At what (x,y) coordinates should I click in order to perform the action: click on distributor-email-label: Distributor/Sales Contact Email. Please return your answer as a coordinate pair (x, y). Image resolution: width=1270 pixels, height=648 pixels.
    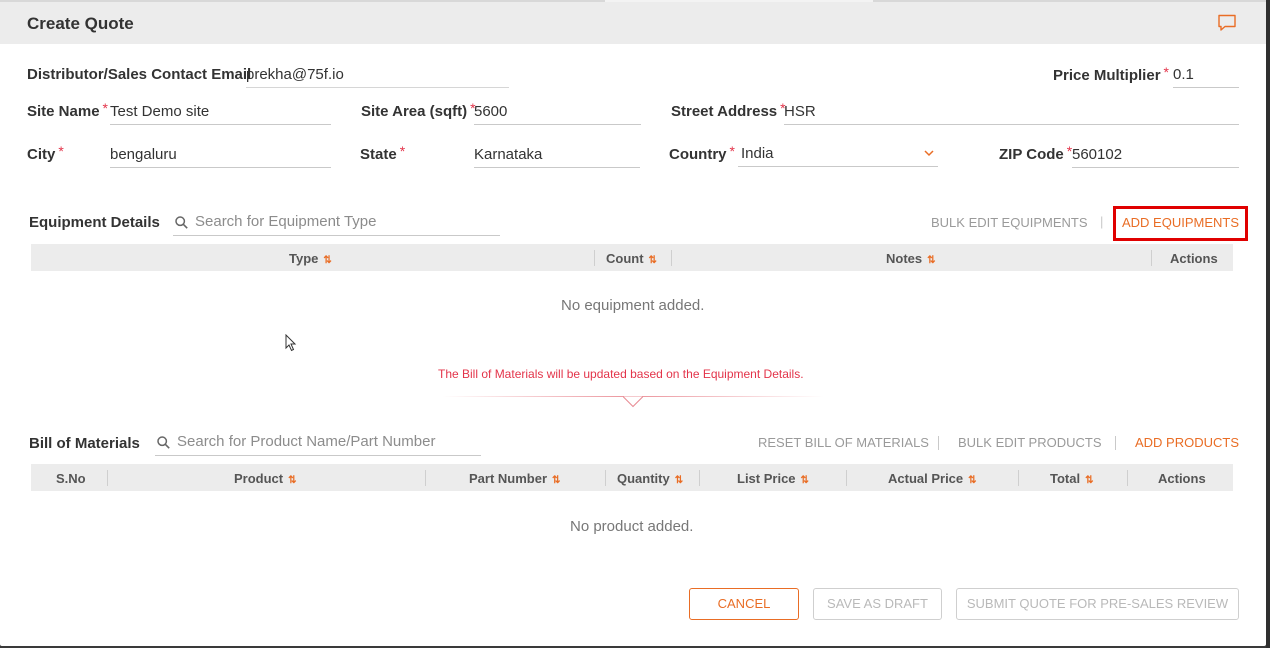
    Looking at the image, I should click on (139, 74).